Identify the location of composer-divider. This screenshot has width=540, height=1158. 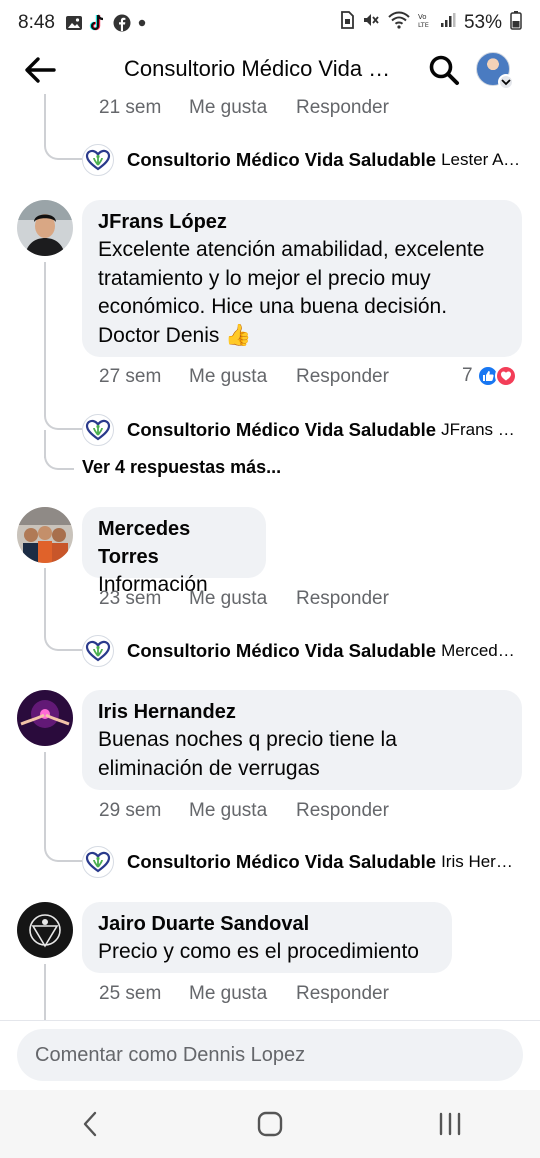
(270, 1020).